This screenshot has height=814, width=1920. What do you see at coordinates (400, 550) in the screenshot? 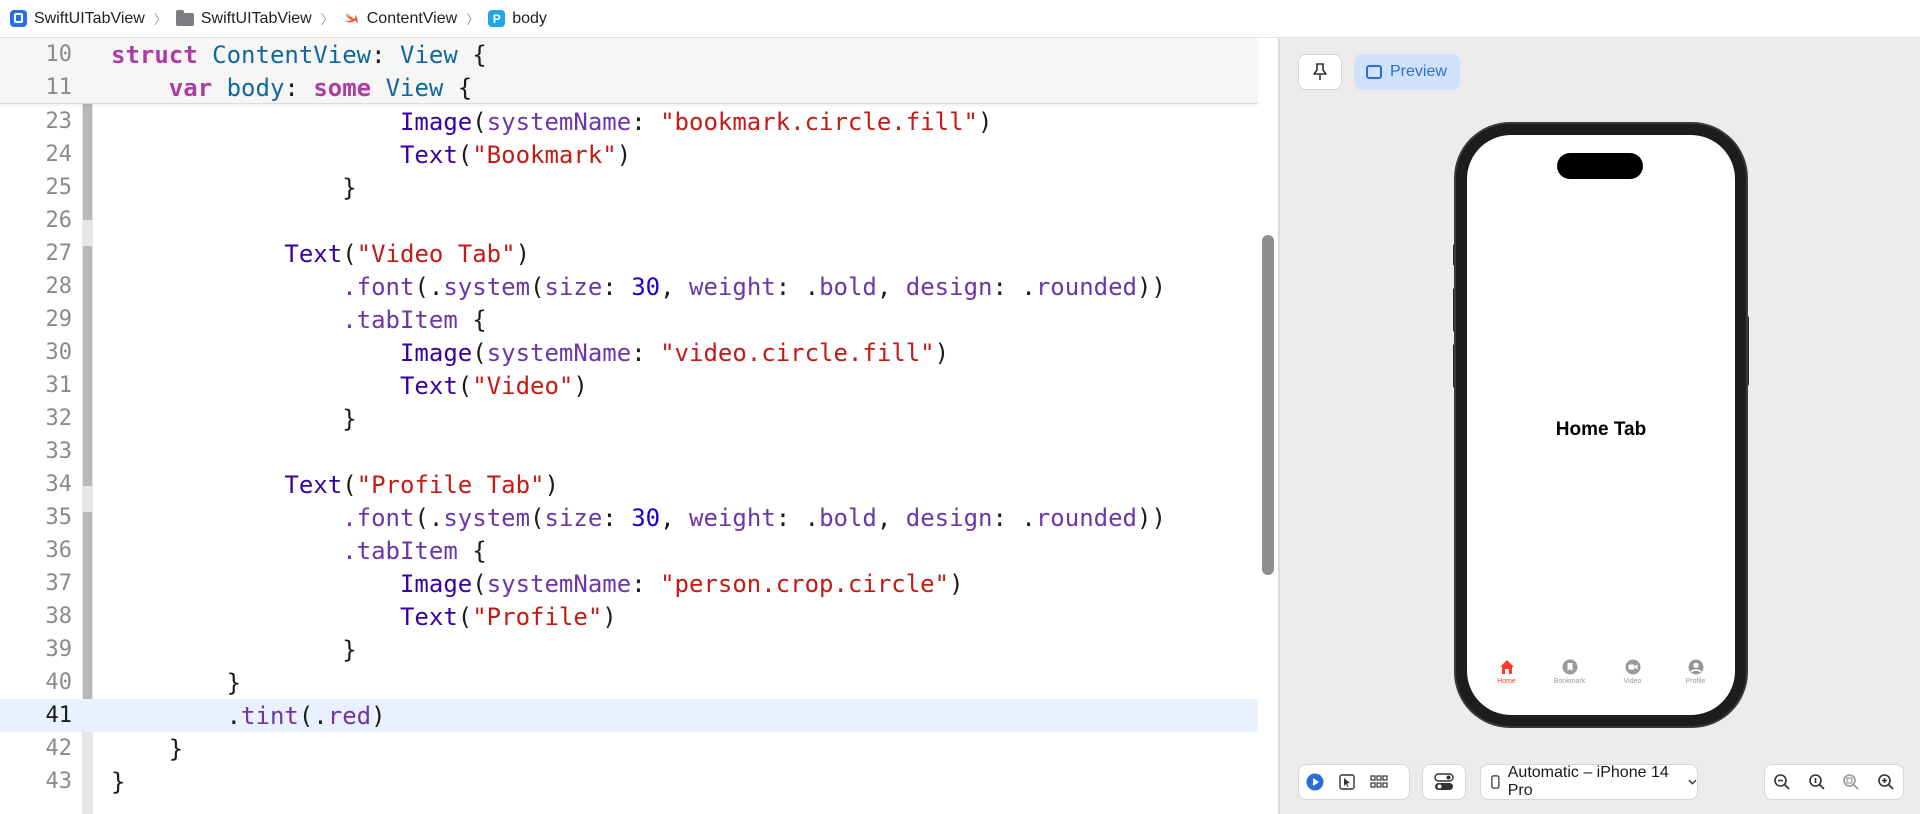
I see `code-token: .tabItem` at bounding box center [400, 550].